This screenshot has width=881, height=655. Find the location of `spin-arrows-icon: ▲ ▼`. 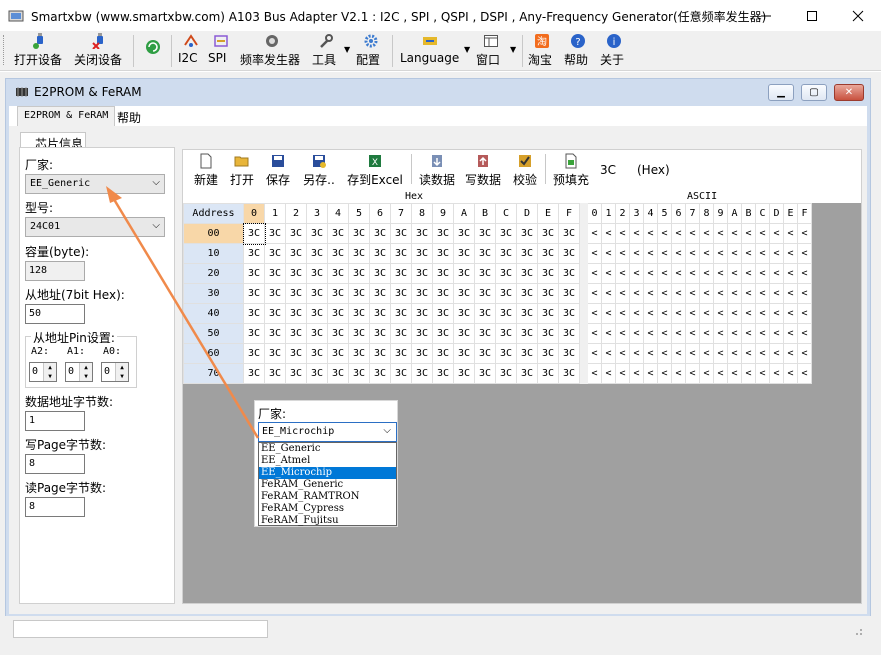

spin-arrows-icon: ▲ ▼ is located at coordinates (121, 372).